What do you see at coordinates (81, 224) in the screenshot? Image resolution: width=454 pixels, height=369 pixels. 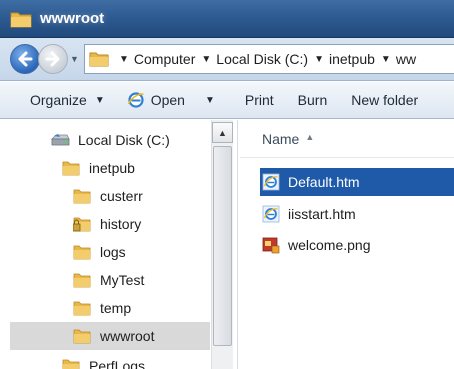 I see `locked-folder-icon` at bounding box center [81, 224].